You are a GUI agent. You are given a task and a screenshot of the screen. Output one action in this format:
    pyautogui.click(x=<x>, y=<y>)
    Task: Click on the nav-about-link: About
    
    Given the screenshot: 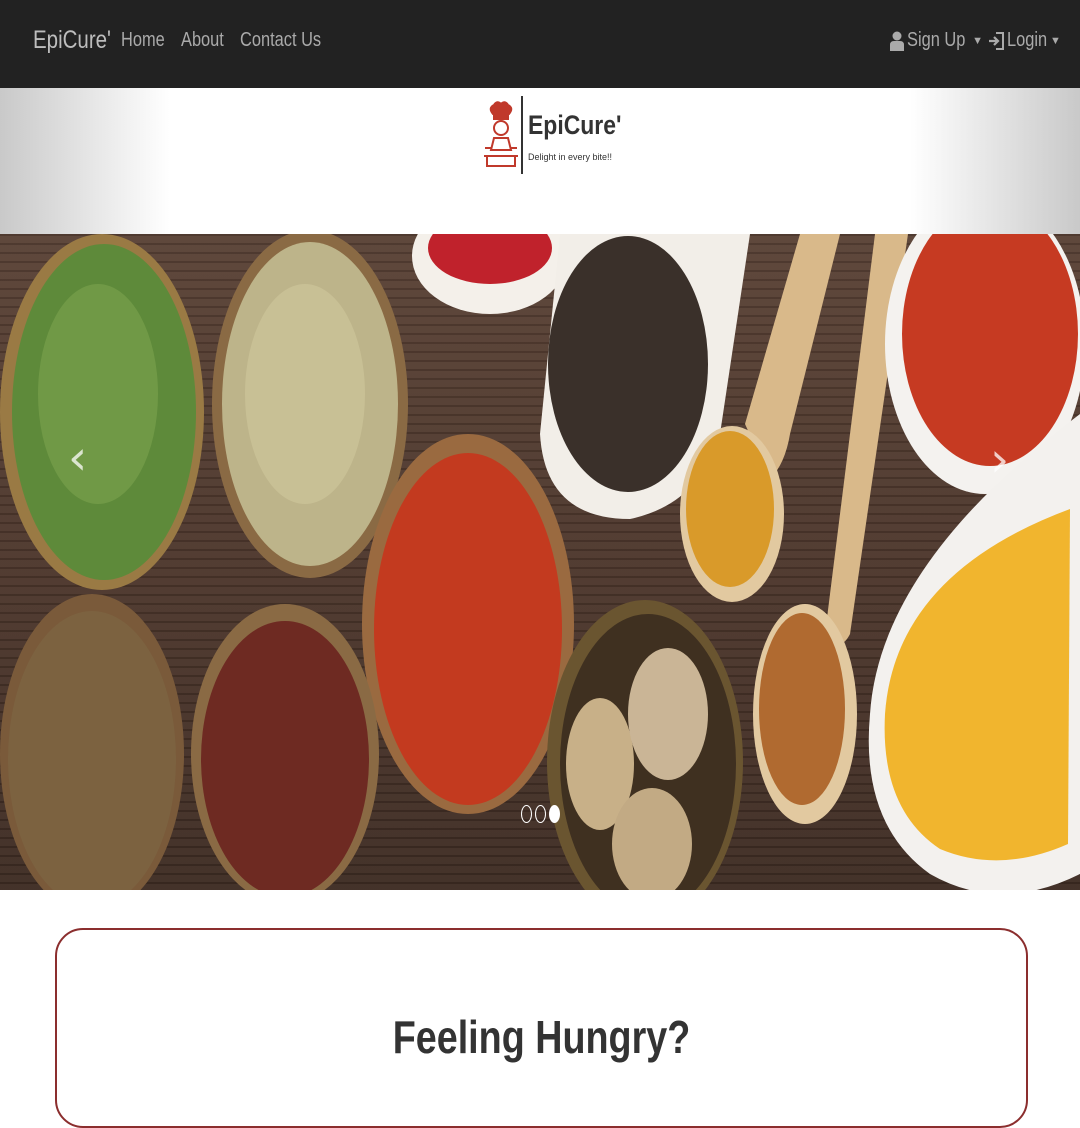 What is the action you would take?
    pyautogui.click(x=202, y=40)
    